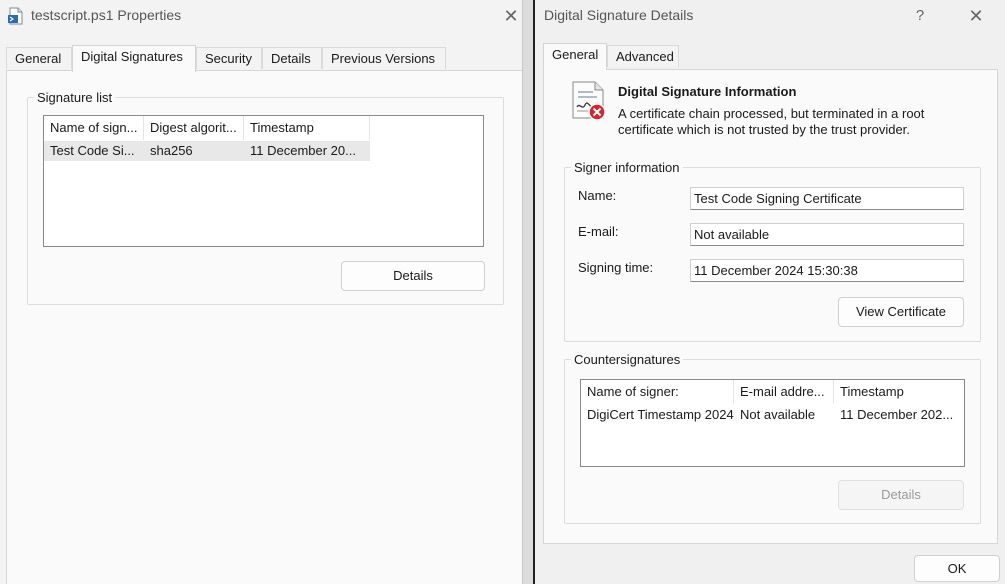  Describe the element at coordinates (598, 231) in the screenshot. I see `email-label: E-mail:` at that location.